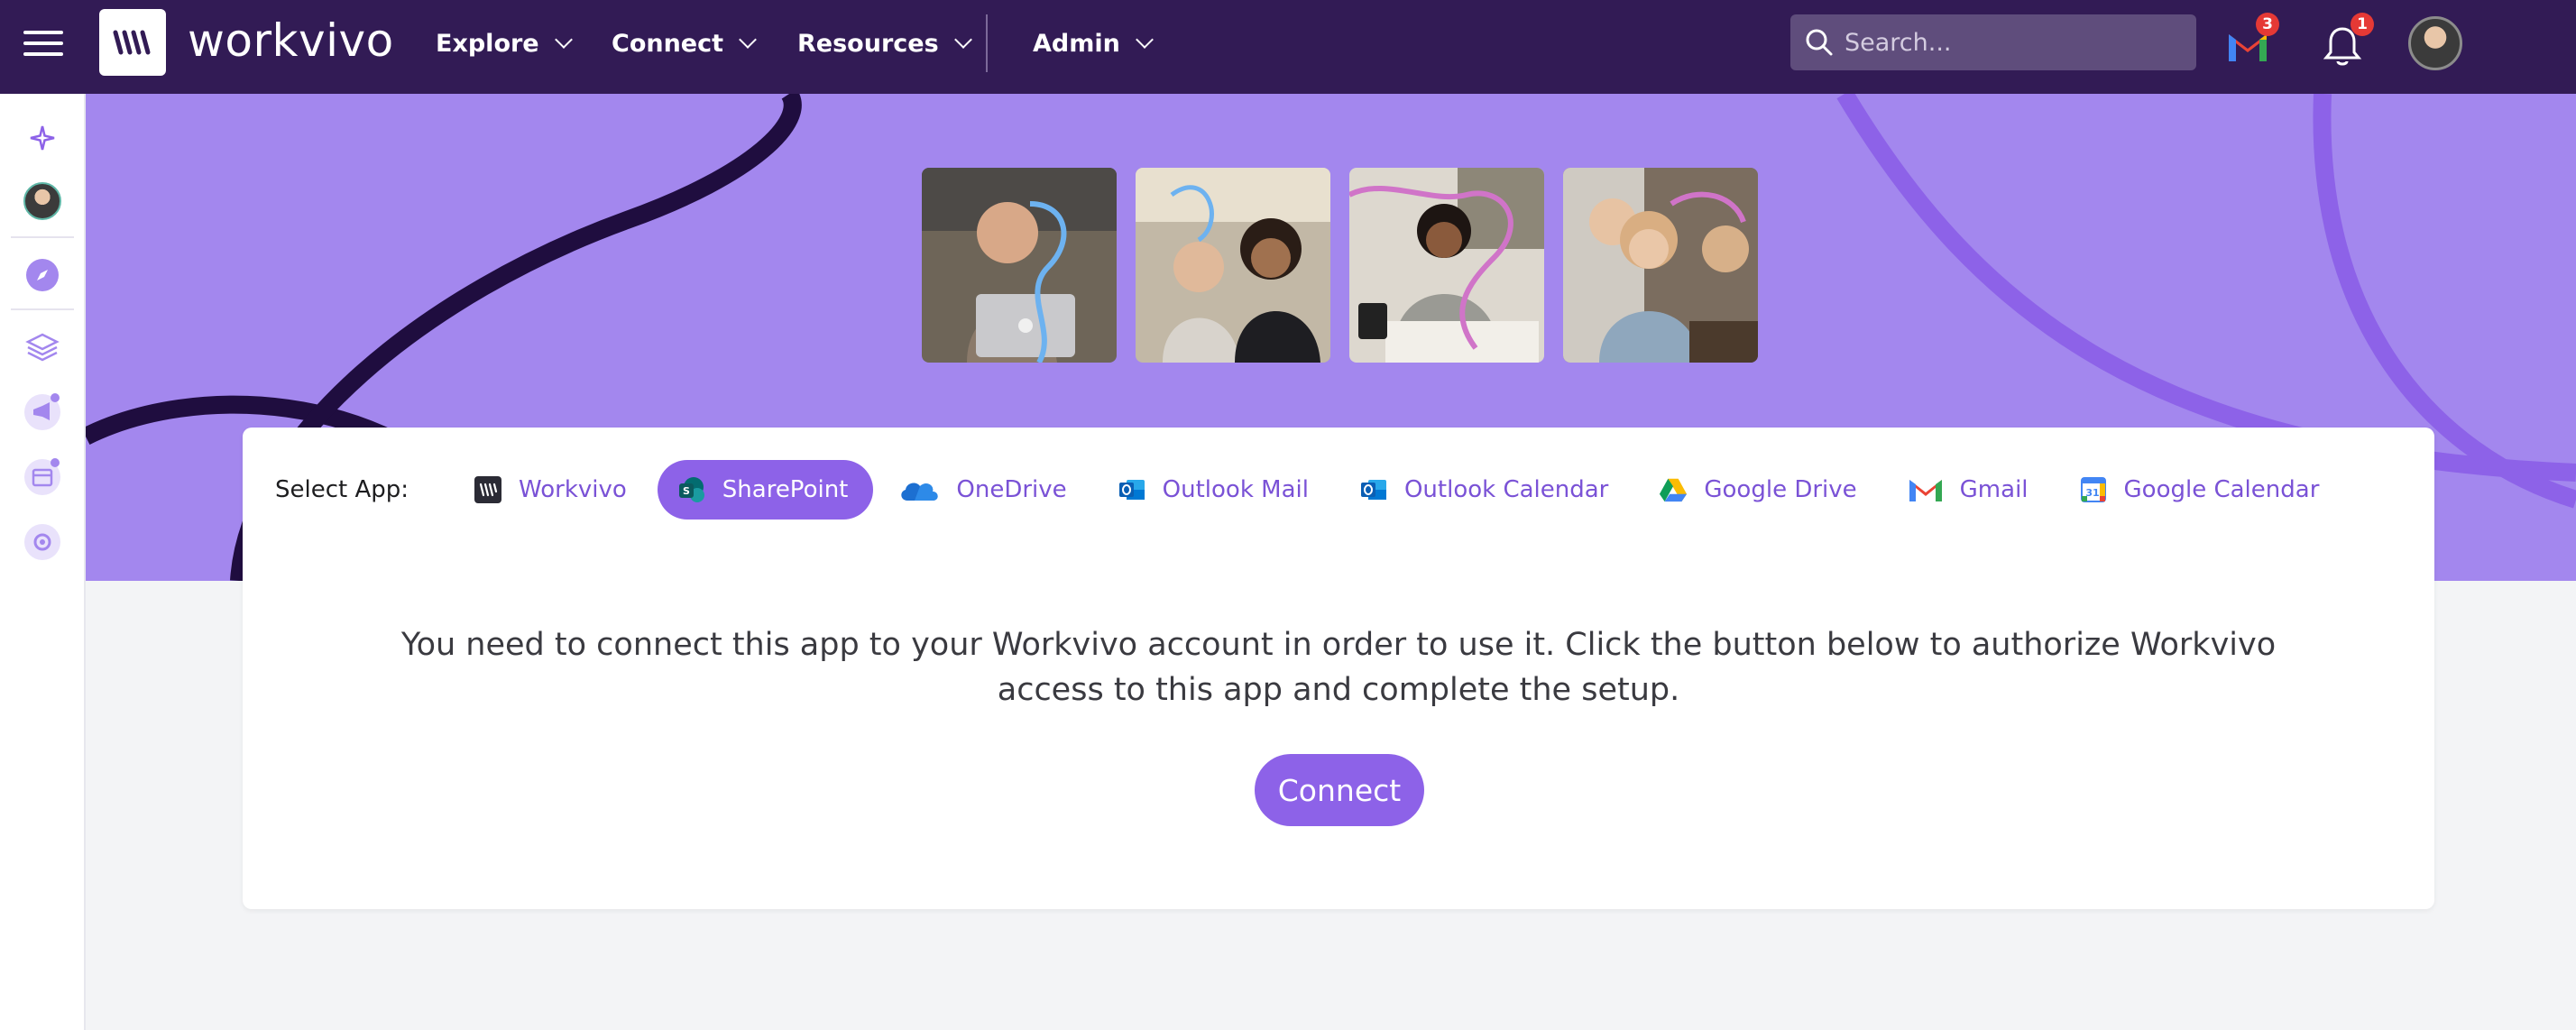 The height and width of the screenshot is (1030, 2576). I want to click on nav-admin: Admin, so click(1093, 44).